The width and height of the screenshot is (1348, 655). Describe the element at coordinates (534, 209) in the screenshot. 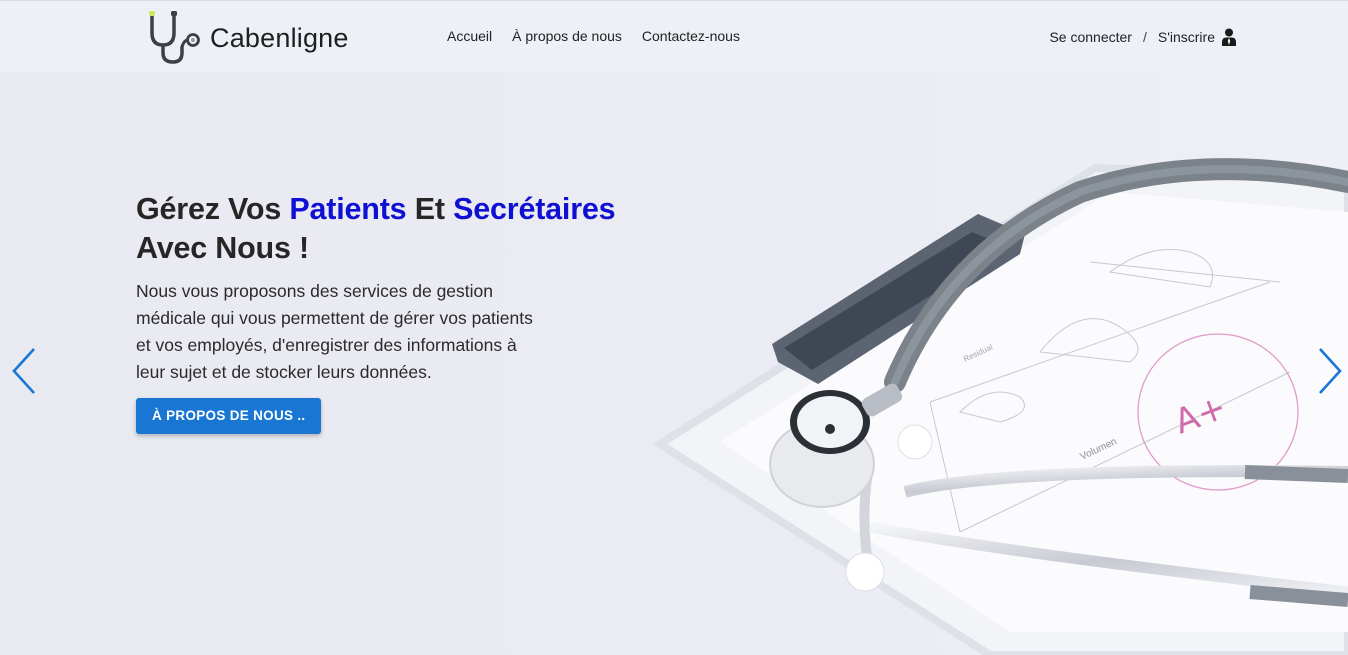

I see `headline-highlight-secretaires: Secrétaires` at that location.